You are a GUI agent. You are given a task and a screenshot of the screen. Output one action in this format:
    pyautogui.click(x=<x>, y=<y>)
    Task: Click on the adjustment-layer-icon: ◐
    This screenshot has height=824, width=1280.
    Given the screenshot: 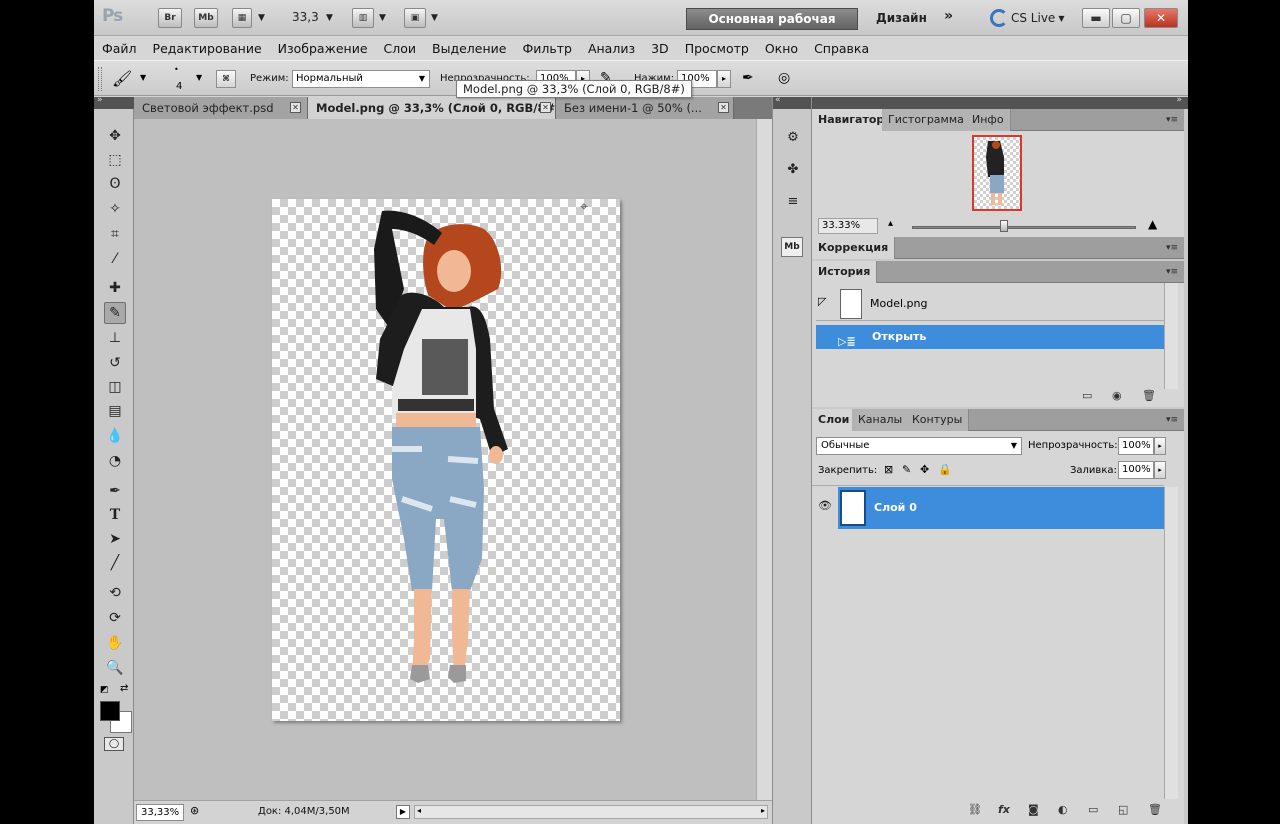 What is the action you would take?
    pyautogui.click(x=1063, y=809)
    